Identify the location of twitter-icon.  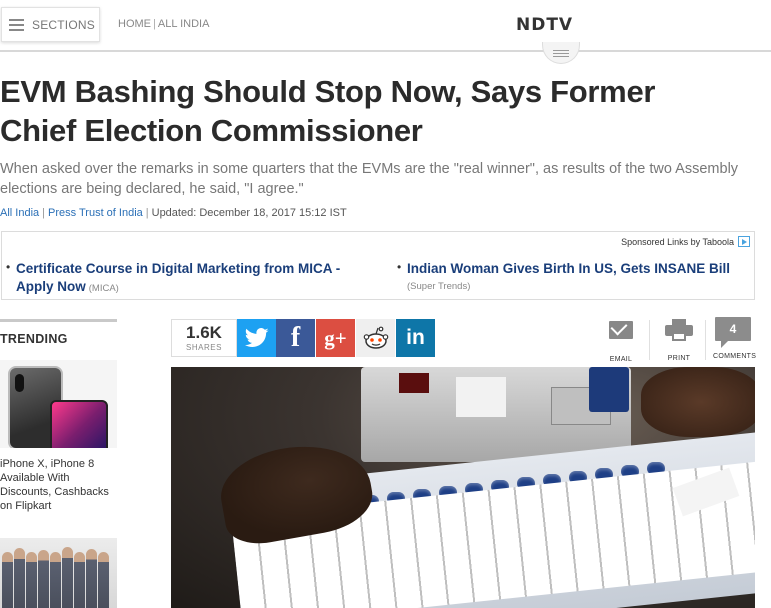
(256, 337).